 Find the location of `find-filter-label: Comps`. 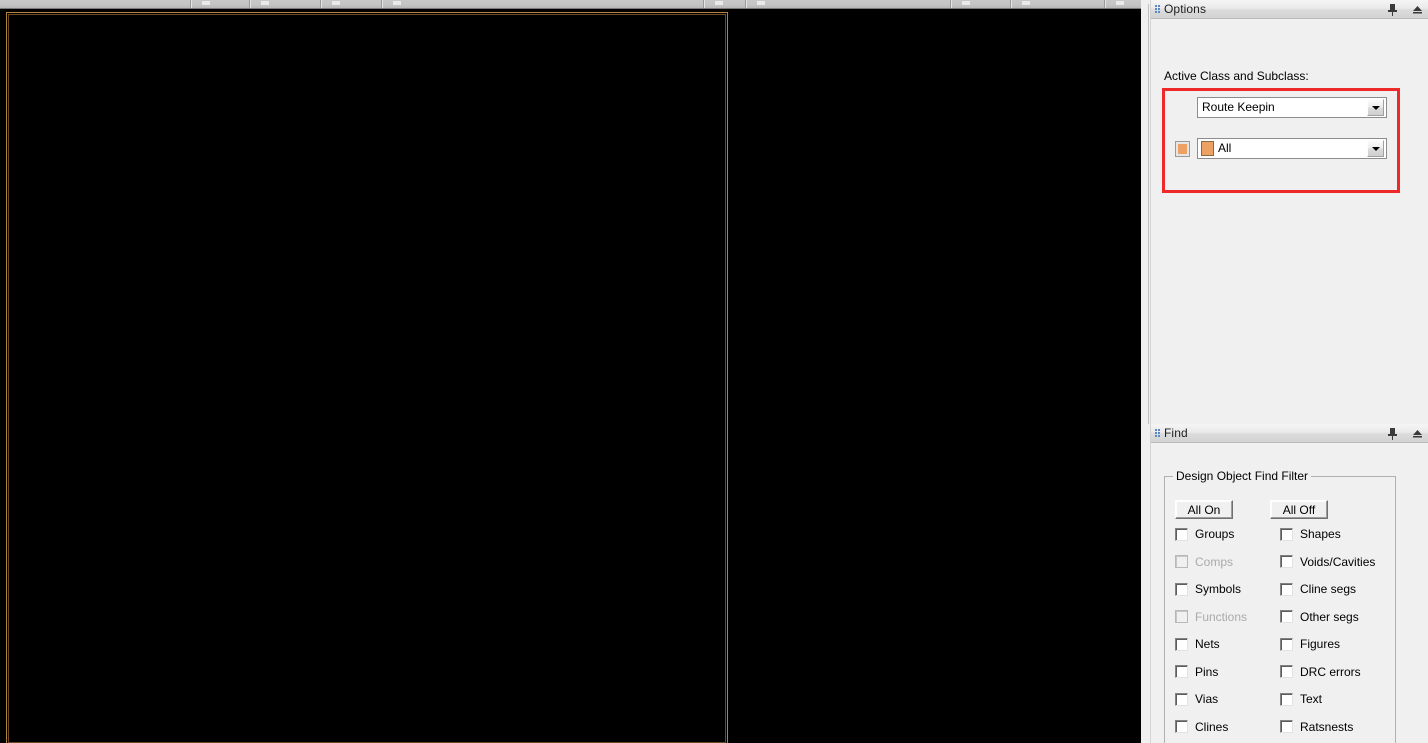

find-filter-label: Comps is located at coordinates (1214, 561).